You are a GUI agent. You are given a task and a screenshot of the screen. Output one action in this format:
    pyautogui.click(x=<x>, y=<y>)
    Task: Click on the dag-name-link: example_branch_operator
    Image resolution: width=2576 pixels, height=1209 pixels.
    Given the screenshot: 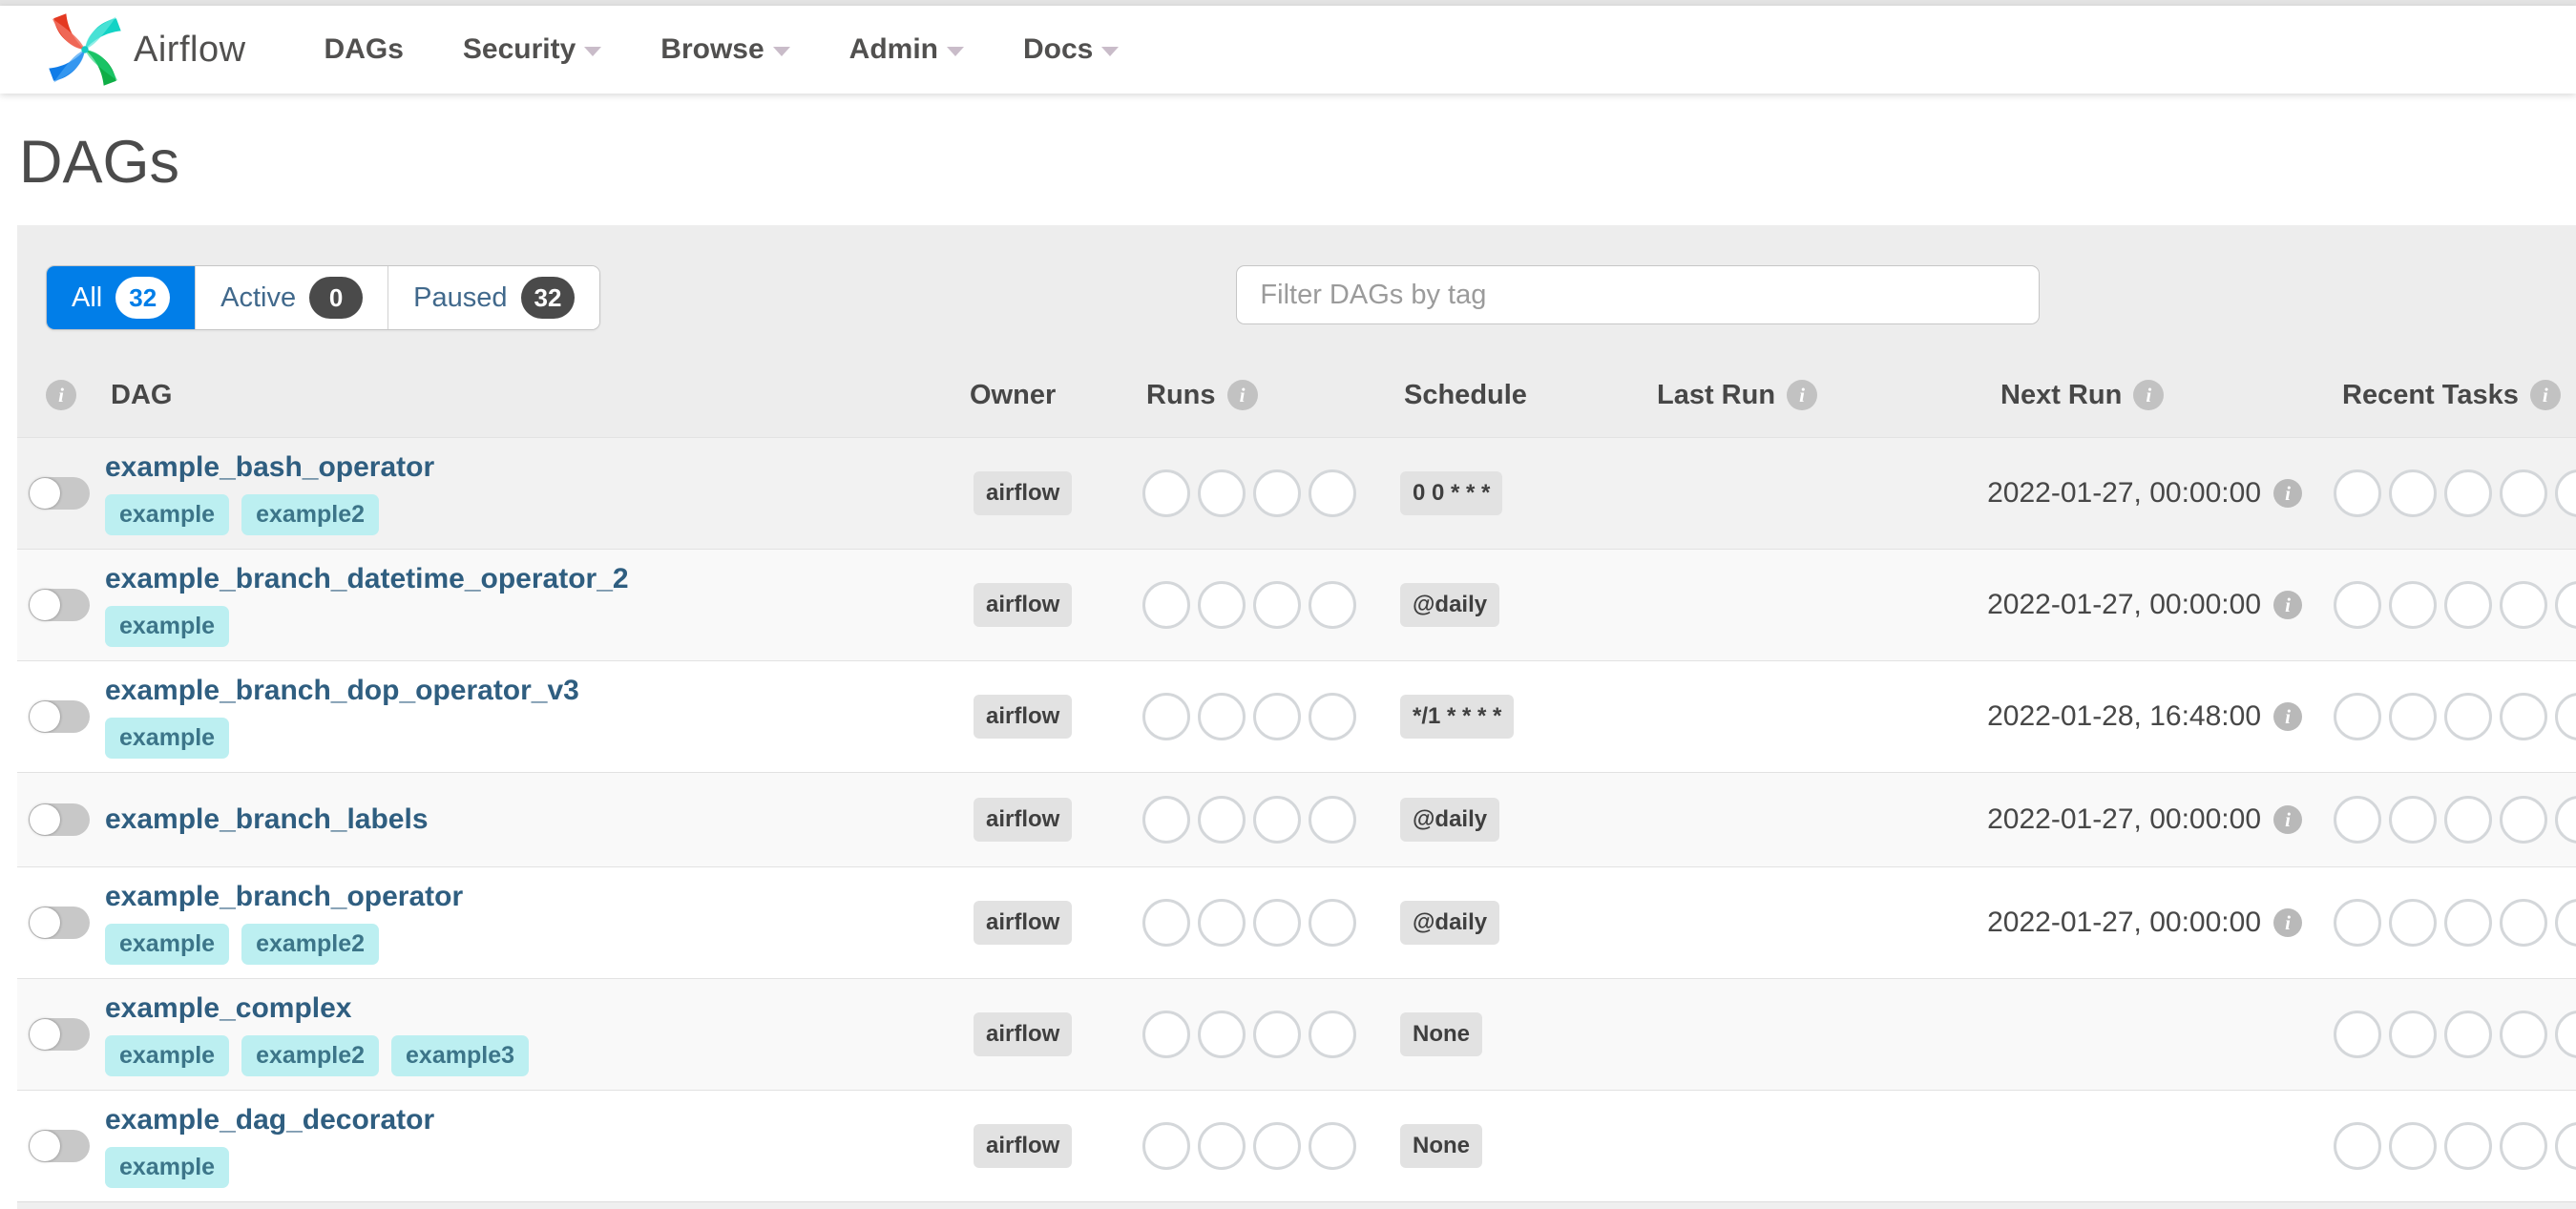 What is the action you would take?
    pyautogui.click(x=284, y=897)
    